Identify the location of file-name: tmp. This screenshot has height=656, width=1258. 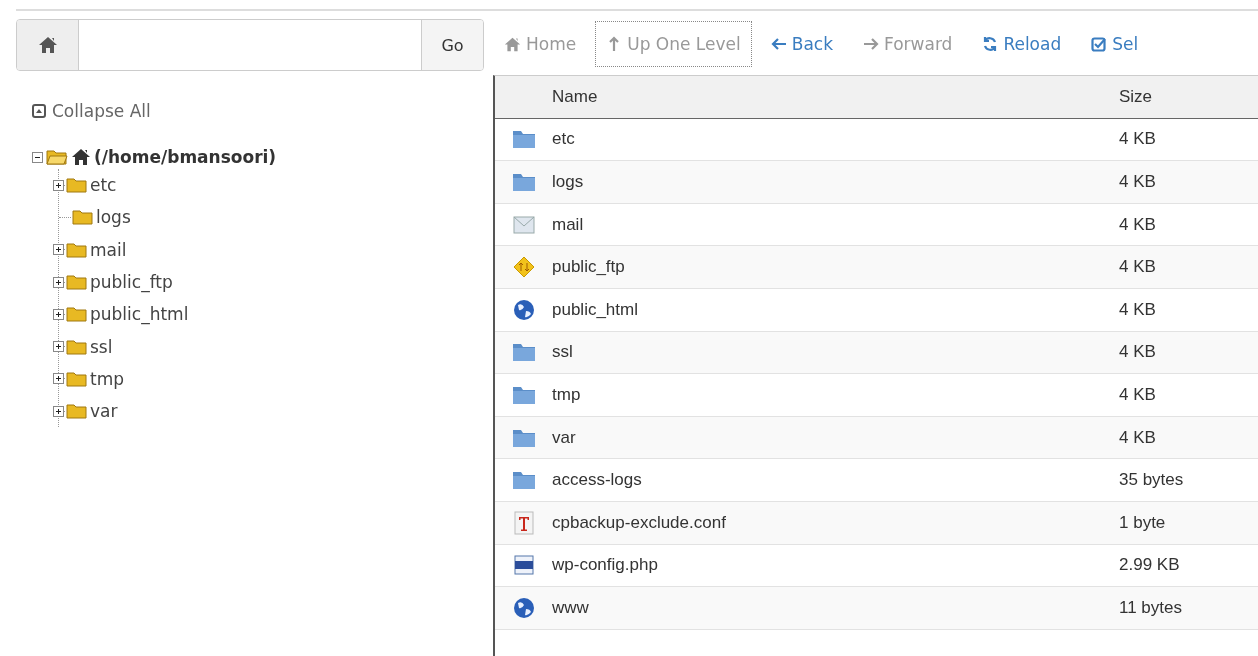
(567, 394).